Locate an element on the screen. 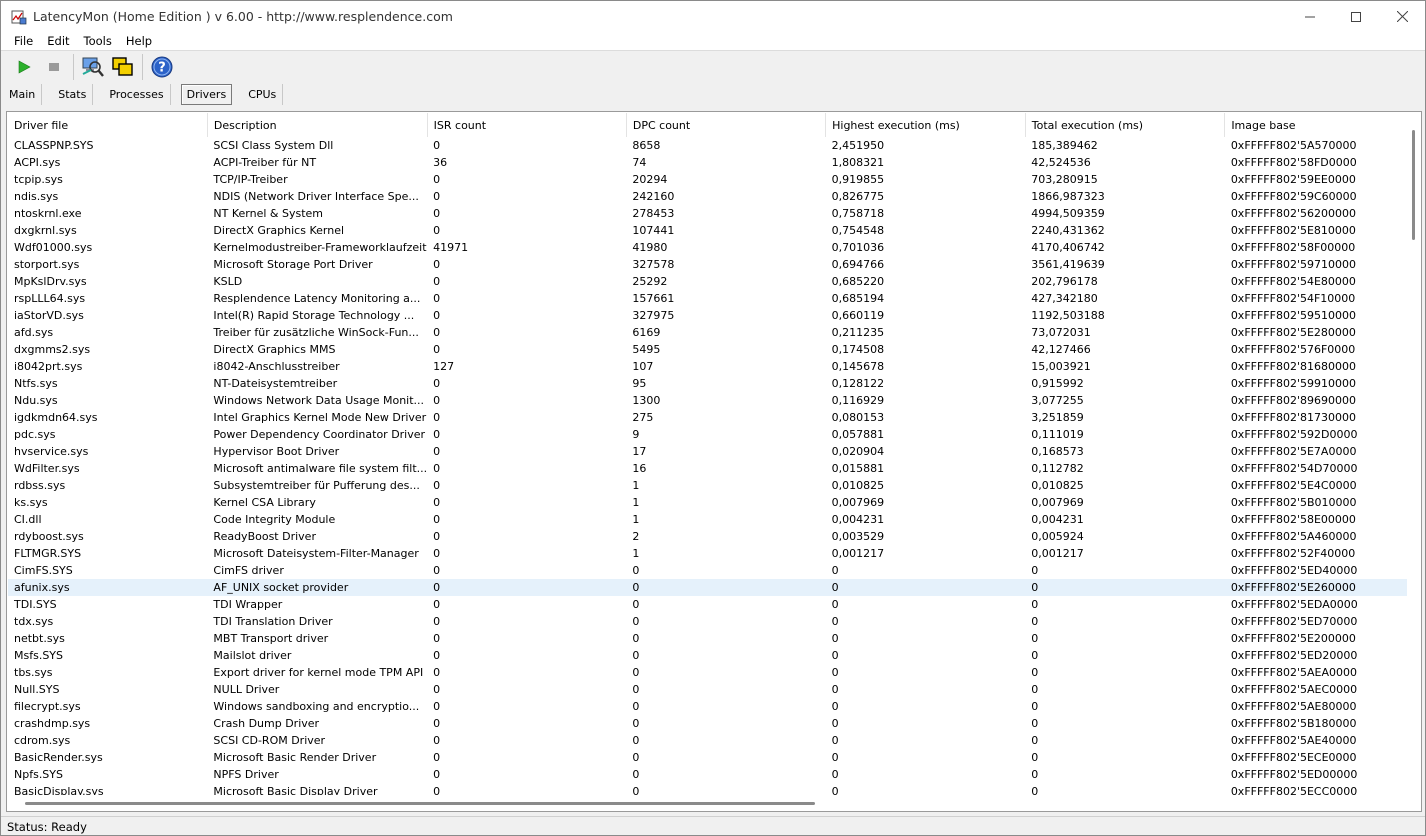 The image size is (1426, 836). table-cell: 17 is located at coordinates (639, 451).